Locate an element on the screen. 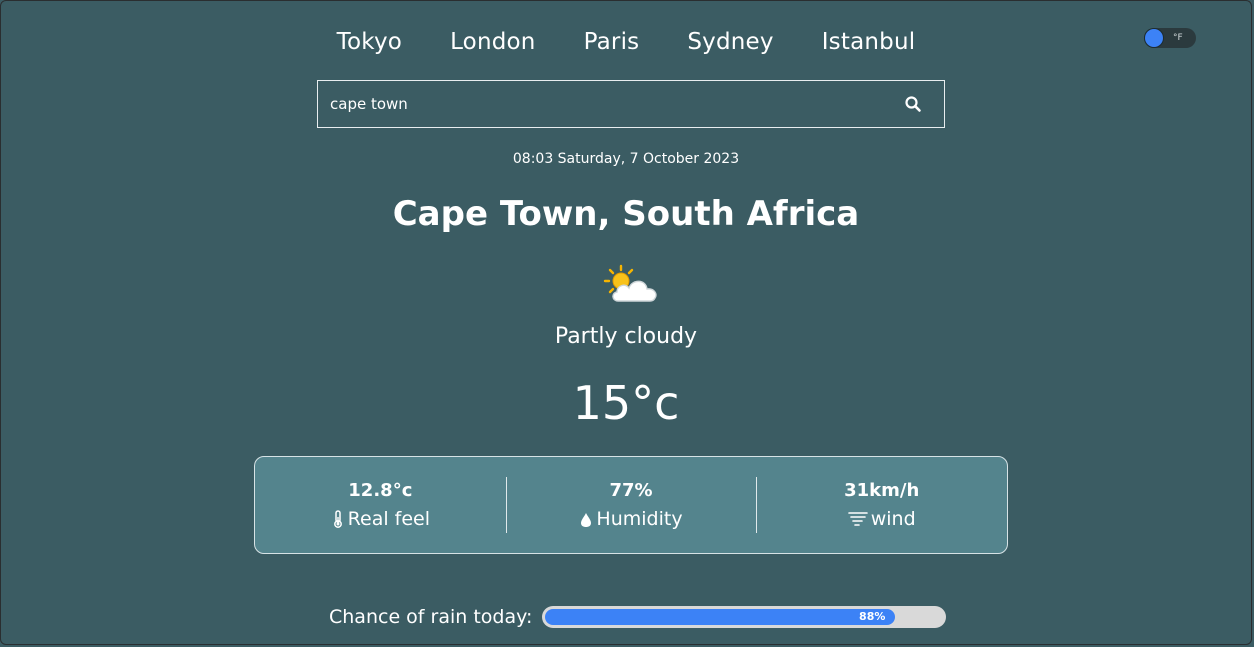 Image resolution: width=1254 pixels, height=647 pixels. city-link-sydney: Sydney is located at coordinates (730, 42).